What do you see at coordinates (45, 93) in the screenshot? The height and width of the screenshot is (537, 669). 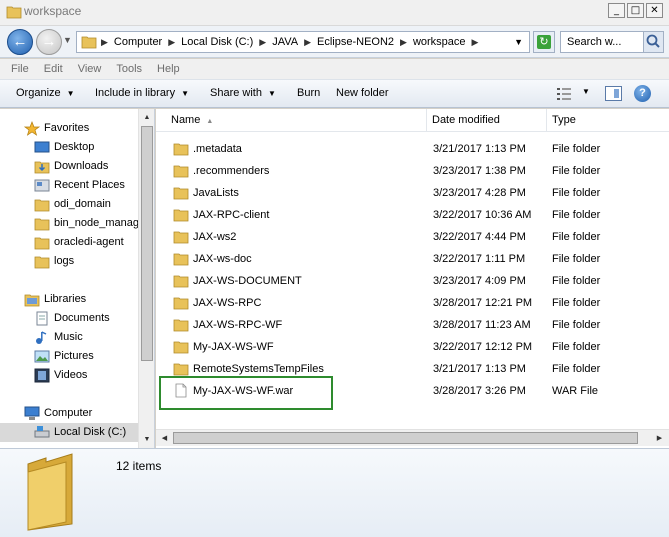 I see `organize-button: Organize ▼` at bounding box center [45, 93].